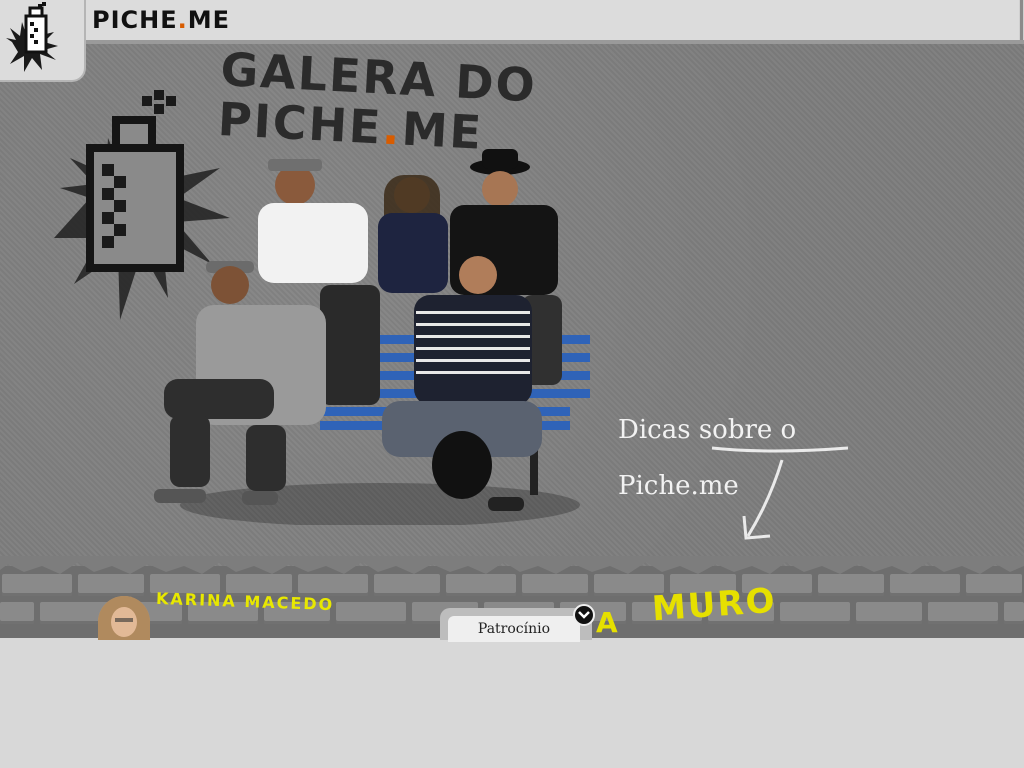 This screenshot has width=1024, height=768. I want to click on wall-title-main: GALERA DO PICHE, so click(377, 98).